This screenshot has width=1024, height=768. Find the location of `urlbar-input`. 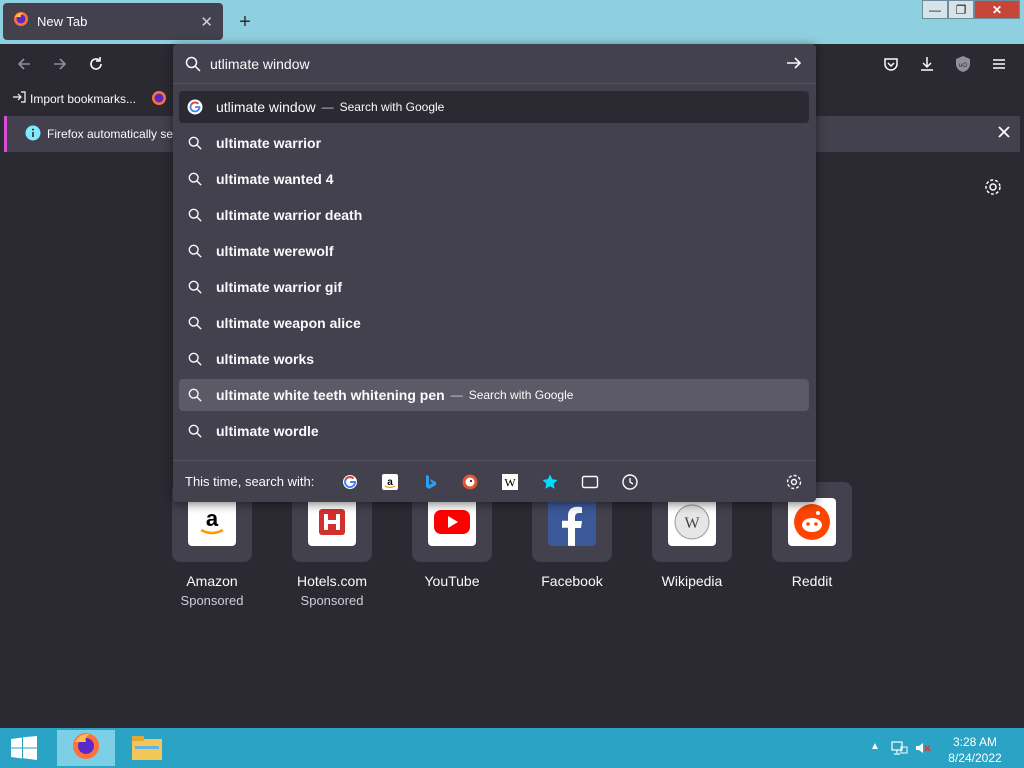

urlbar-input is located at coordinates (490, 64).